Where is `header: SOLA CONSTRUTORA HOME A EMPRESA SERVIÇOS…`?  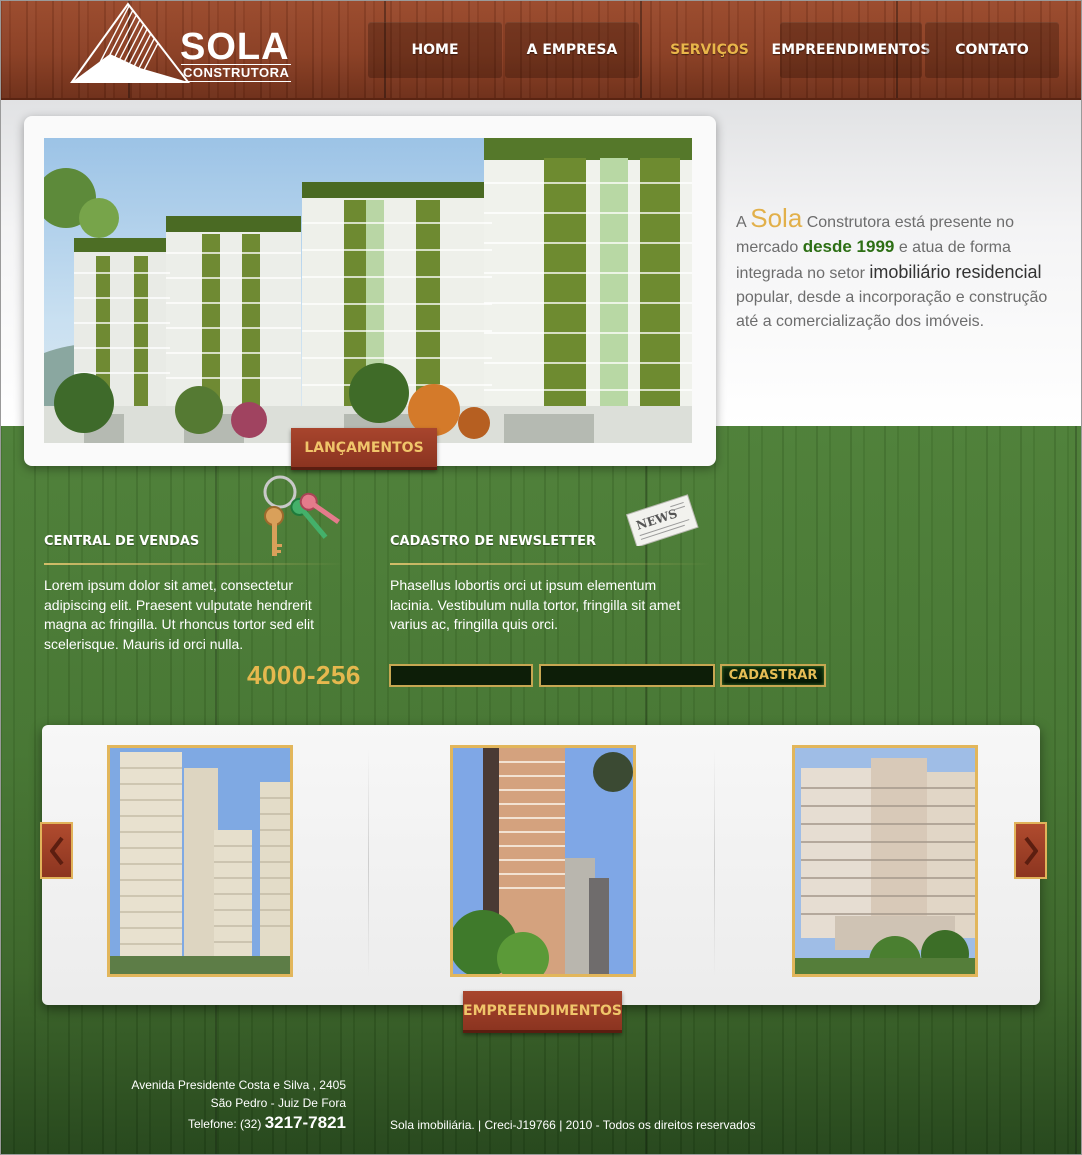
header: SOLA CONSTRUTORA HOME A EMPRESA SERVIÇOS… is located at coordinates (541, 50).